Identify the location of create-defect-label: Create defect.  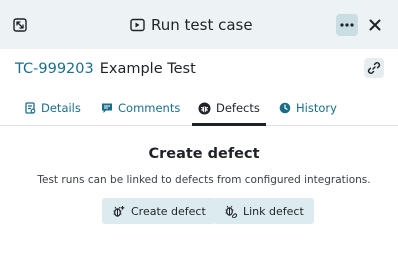
(168, 211).